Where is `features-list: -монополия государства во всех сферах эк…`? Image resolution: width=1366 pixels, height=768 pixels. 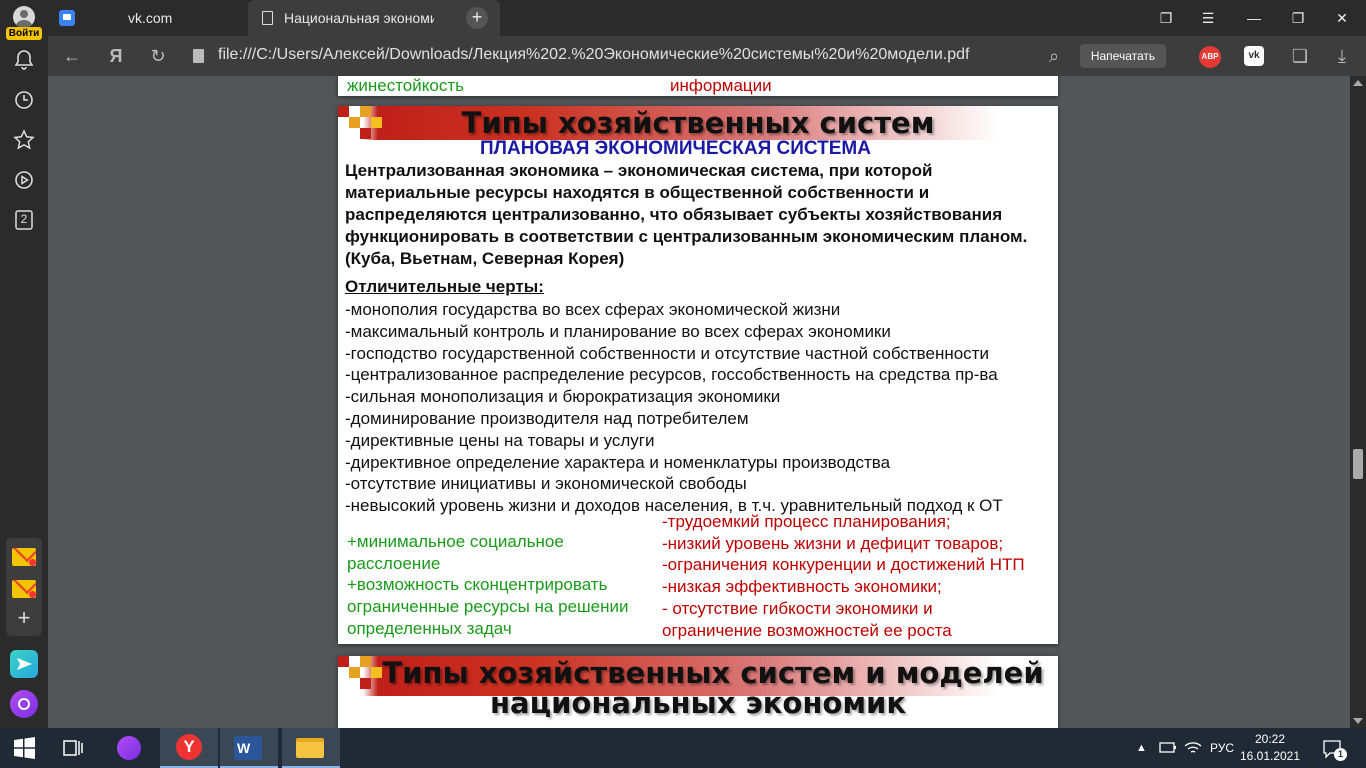 features-list: -монополия государства во всех сферах эк… is located at coordinates (701, 408).